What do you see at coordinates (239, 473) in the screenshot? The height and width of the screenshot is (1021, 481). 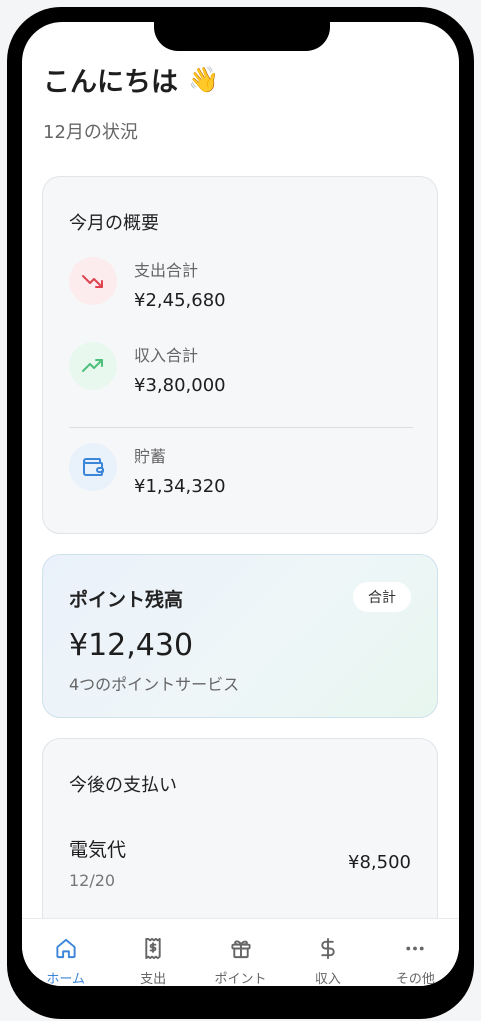 I see `savings-stat: 貯蓄 ¥1,34,320` at bounding box center [239, 473].